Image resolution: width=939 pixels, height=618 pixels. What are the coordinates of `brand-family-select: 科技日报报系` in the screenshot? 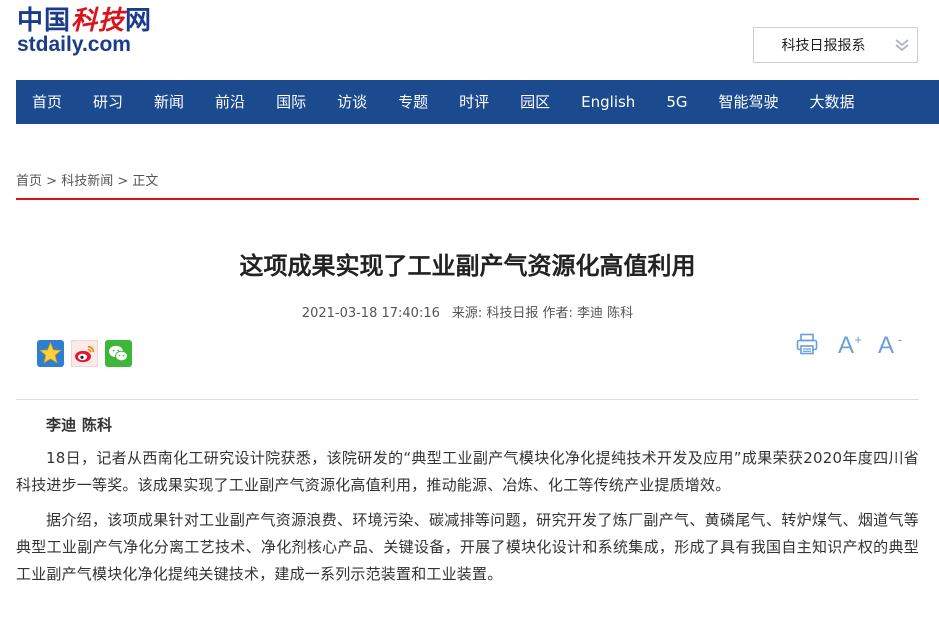 It's located at (835, 45).